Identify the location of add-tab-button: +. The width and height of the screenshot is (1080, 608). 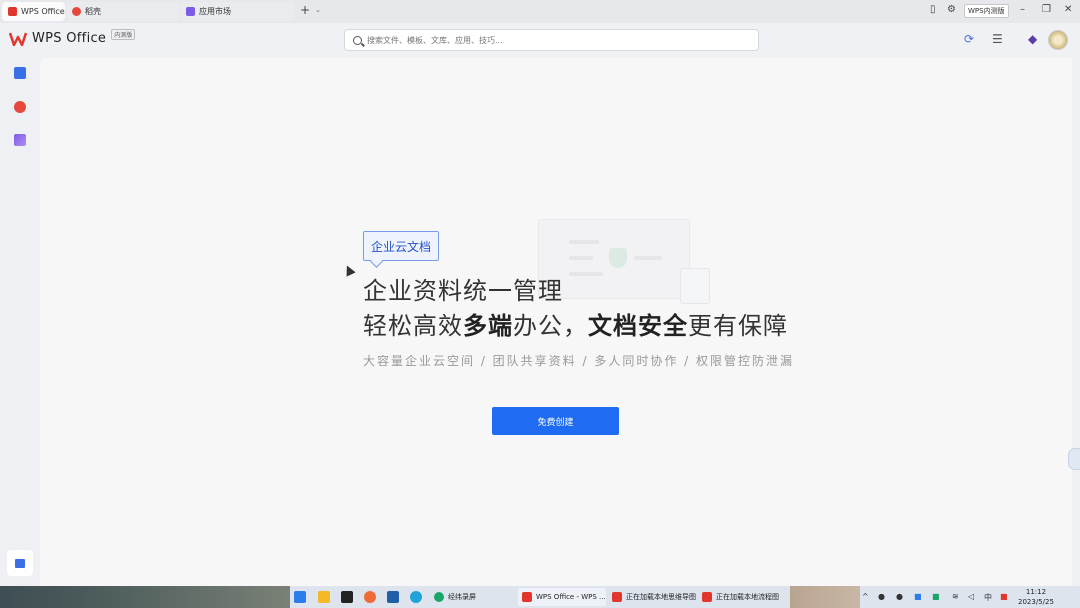
(305, 10).